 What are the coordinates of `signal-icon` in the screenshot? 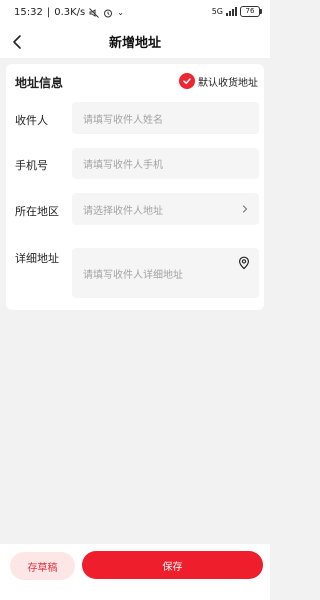 It's located at (231, 11).